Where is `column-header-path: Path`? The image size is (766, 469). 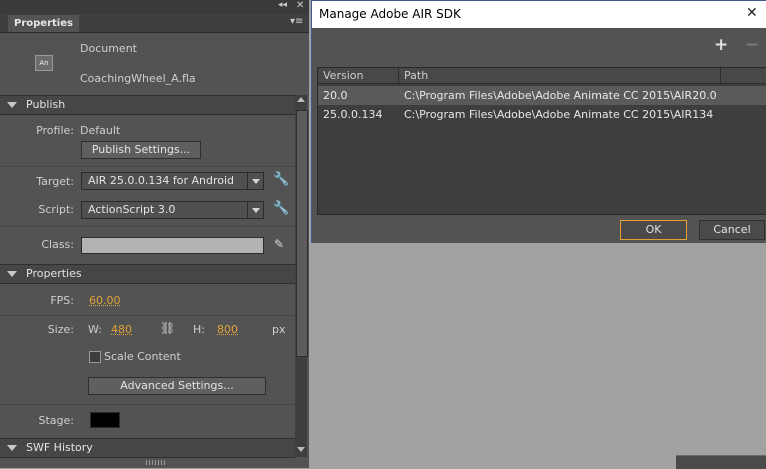
column-header-path: Path is located at coordinates (416, 75).